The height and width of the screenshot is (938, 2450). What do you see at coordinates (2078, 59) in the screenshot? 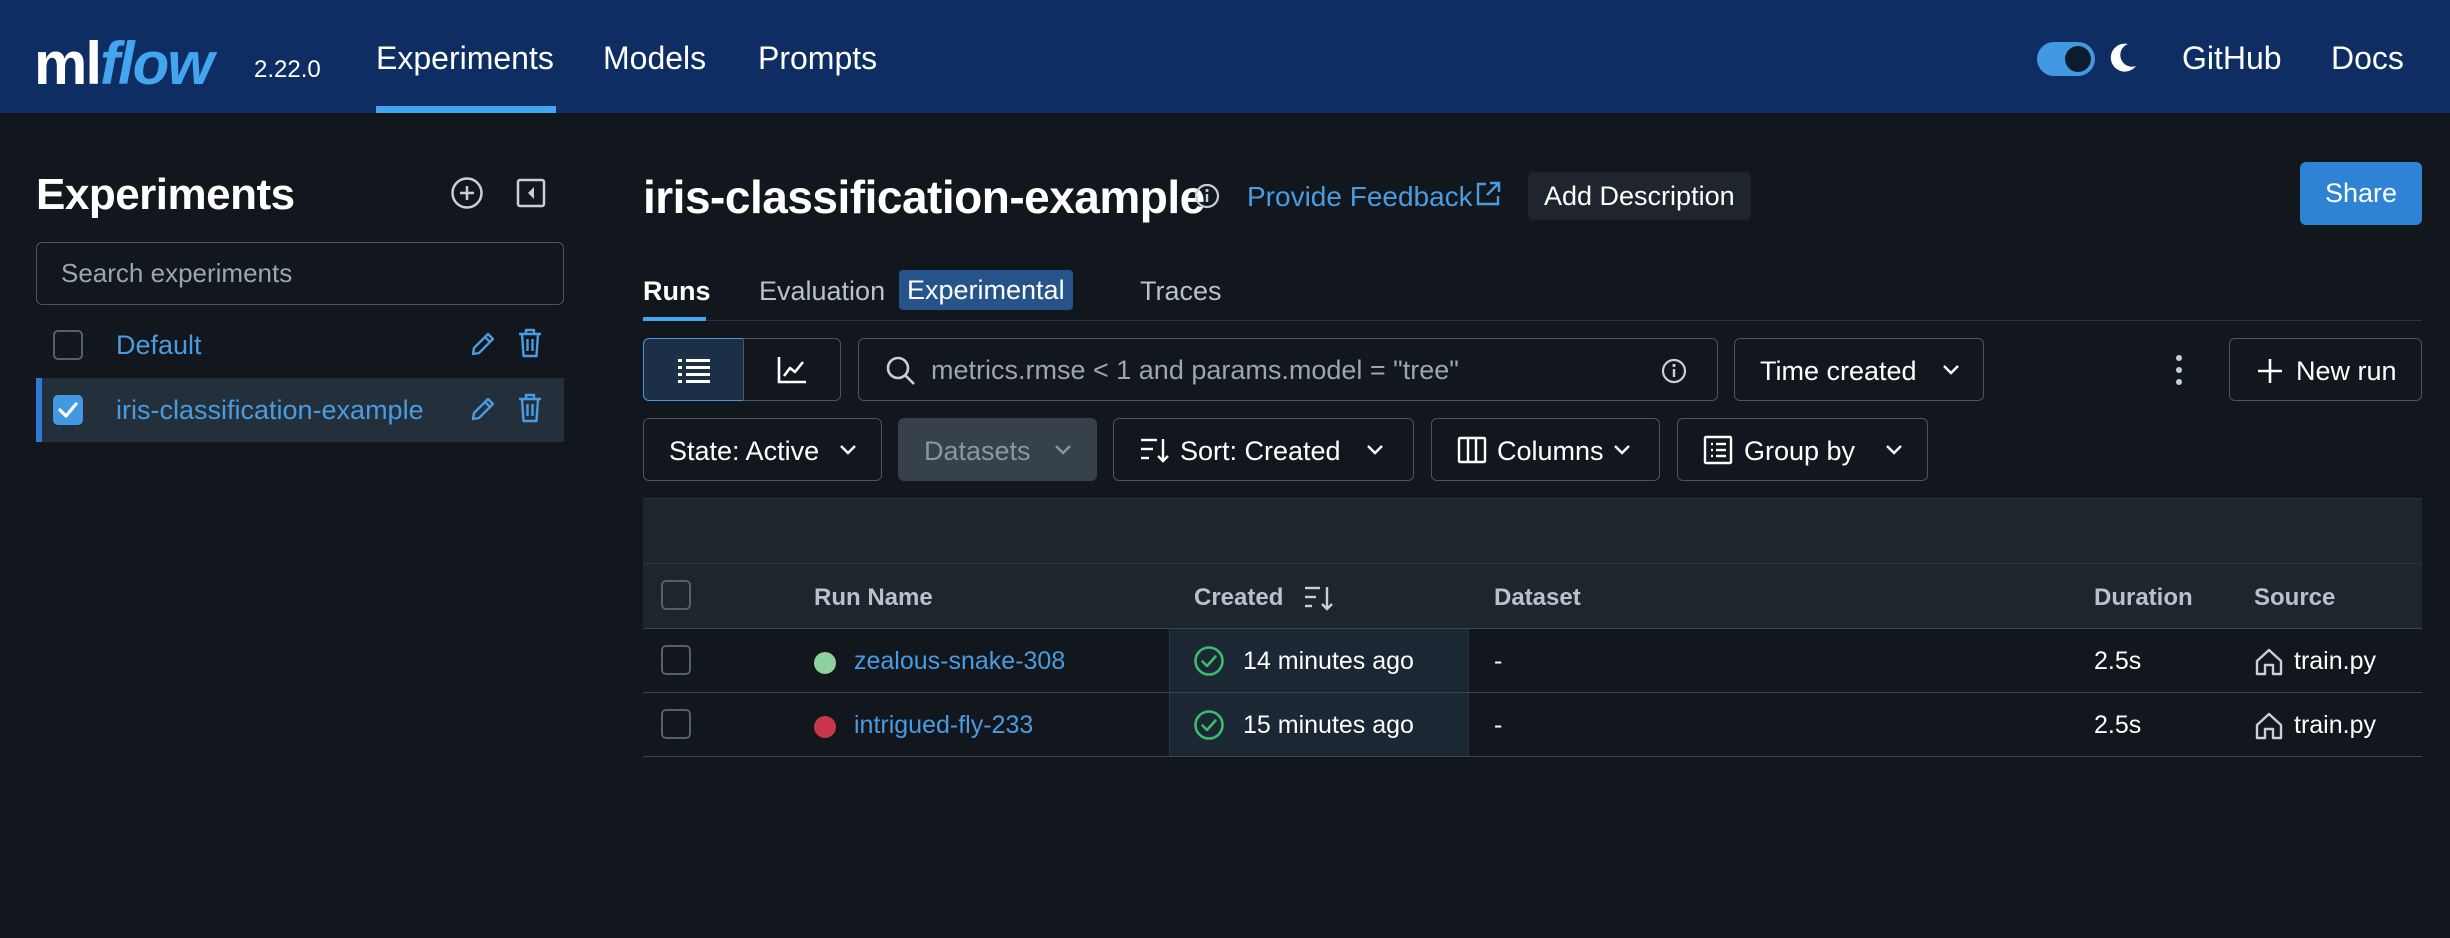
I see `toggle-knob` at bounding box center [2078, 59].